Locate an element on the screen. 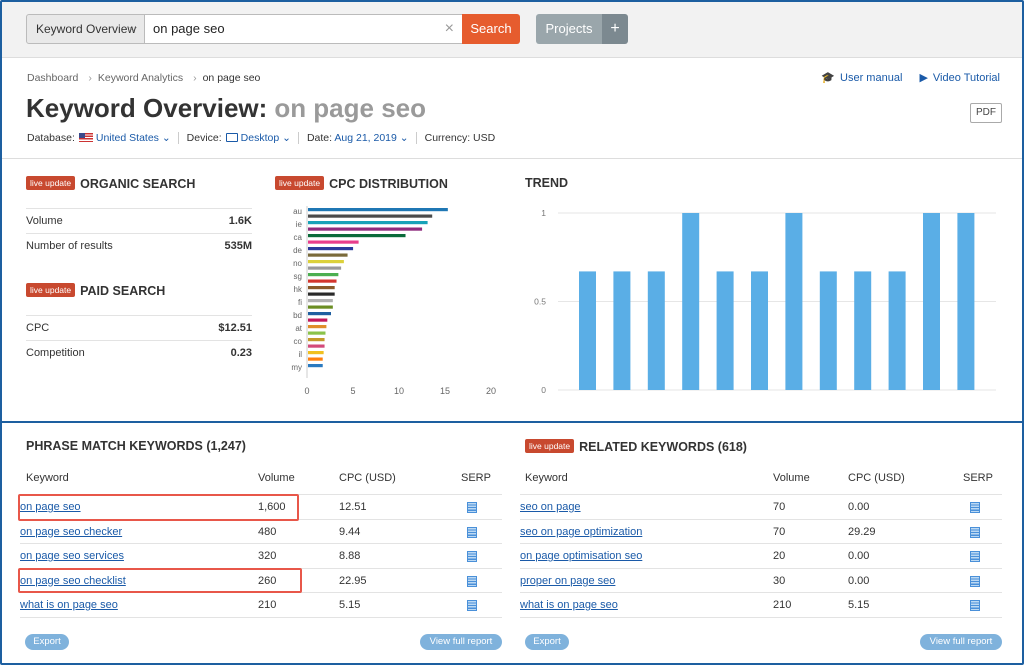  volume-cell: 20 is located at coordinates (779, 556).